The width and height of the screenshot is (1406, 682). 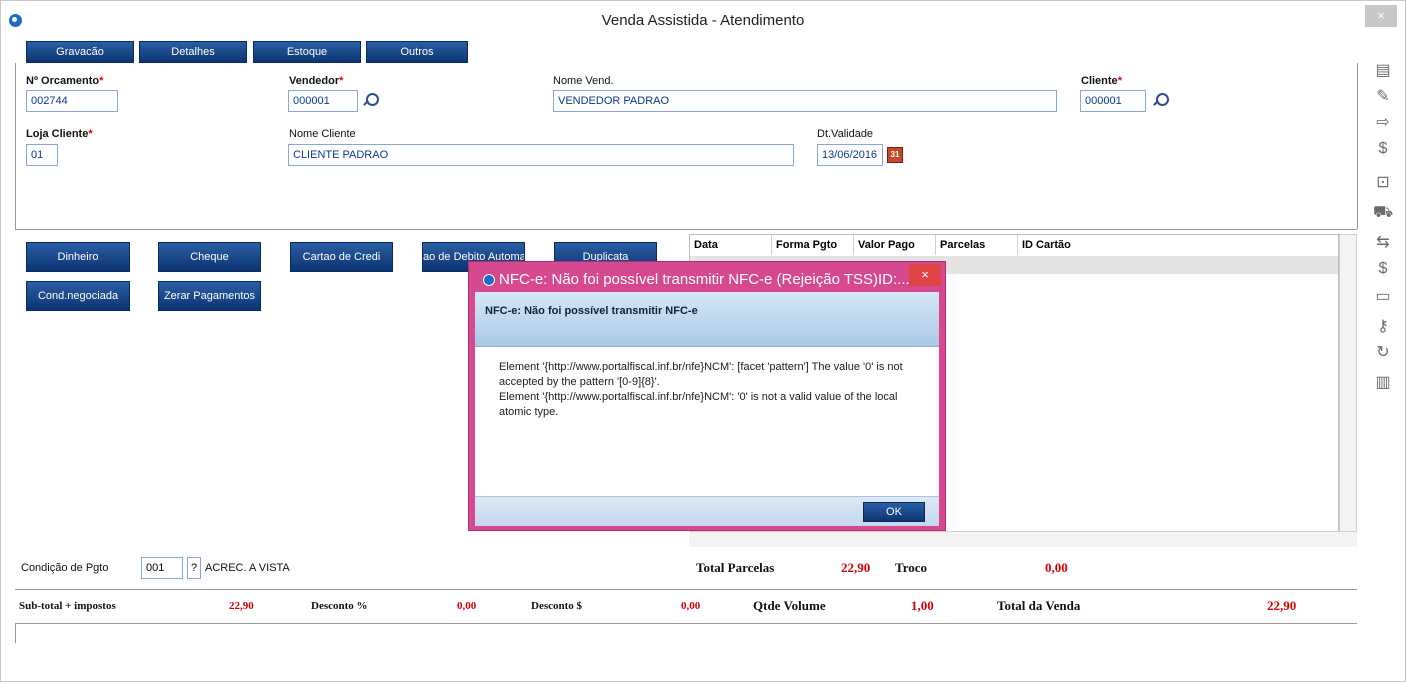 I want to click on money-icon: $, so click(x=1383, y=149).